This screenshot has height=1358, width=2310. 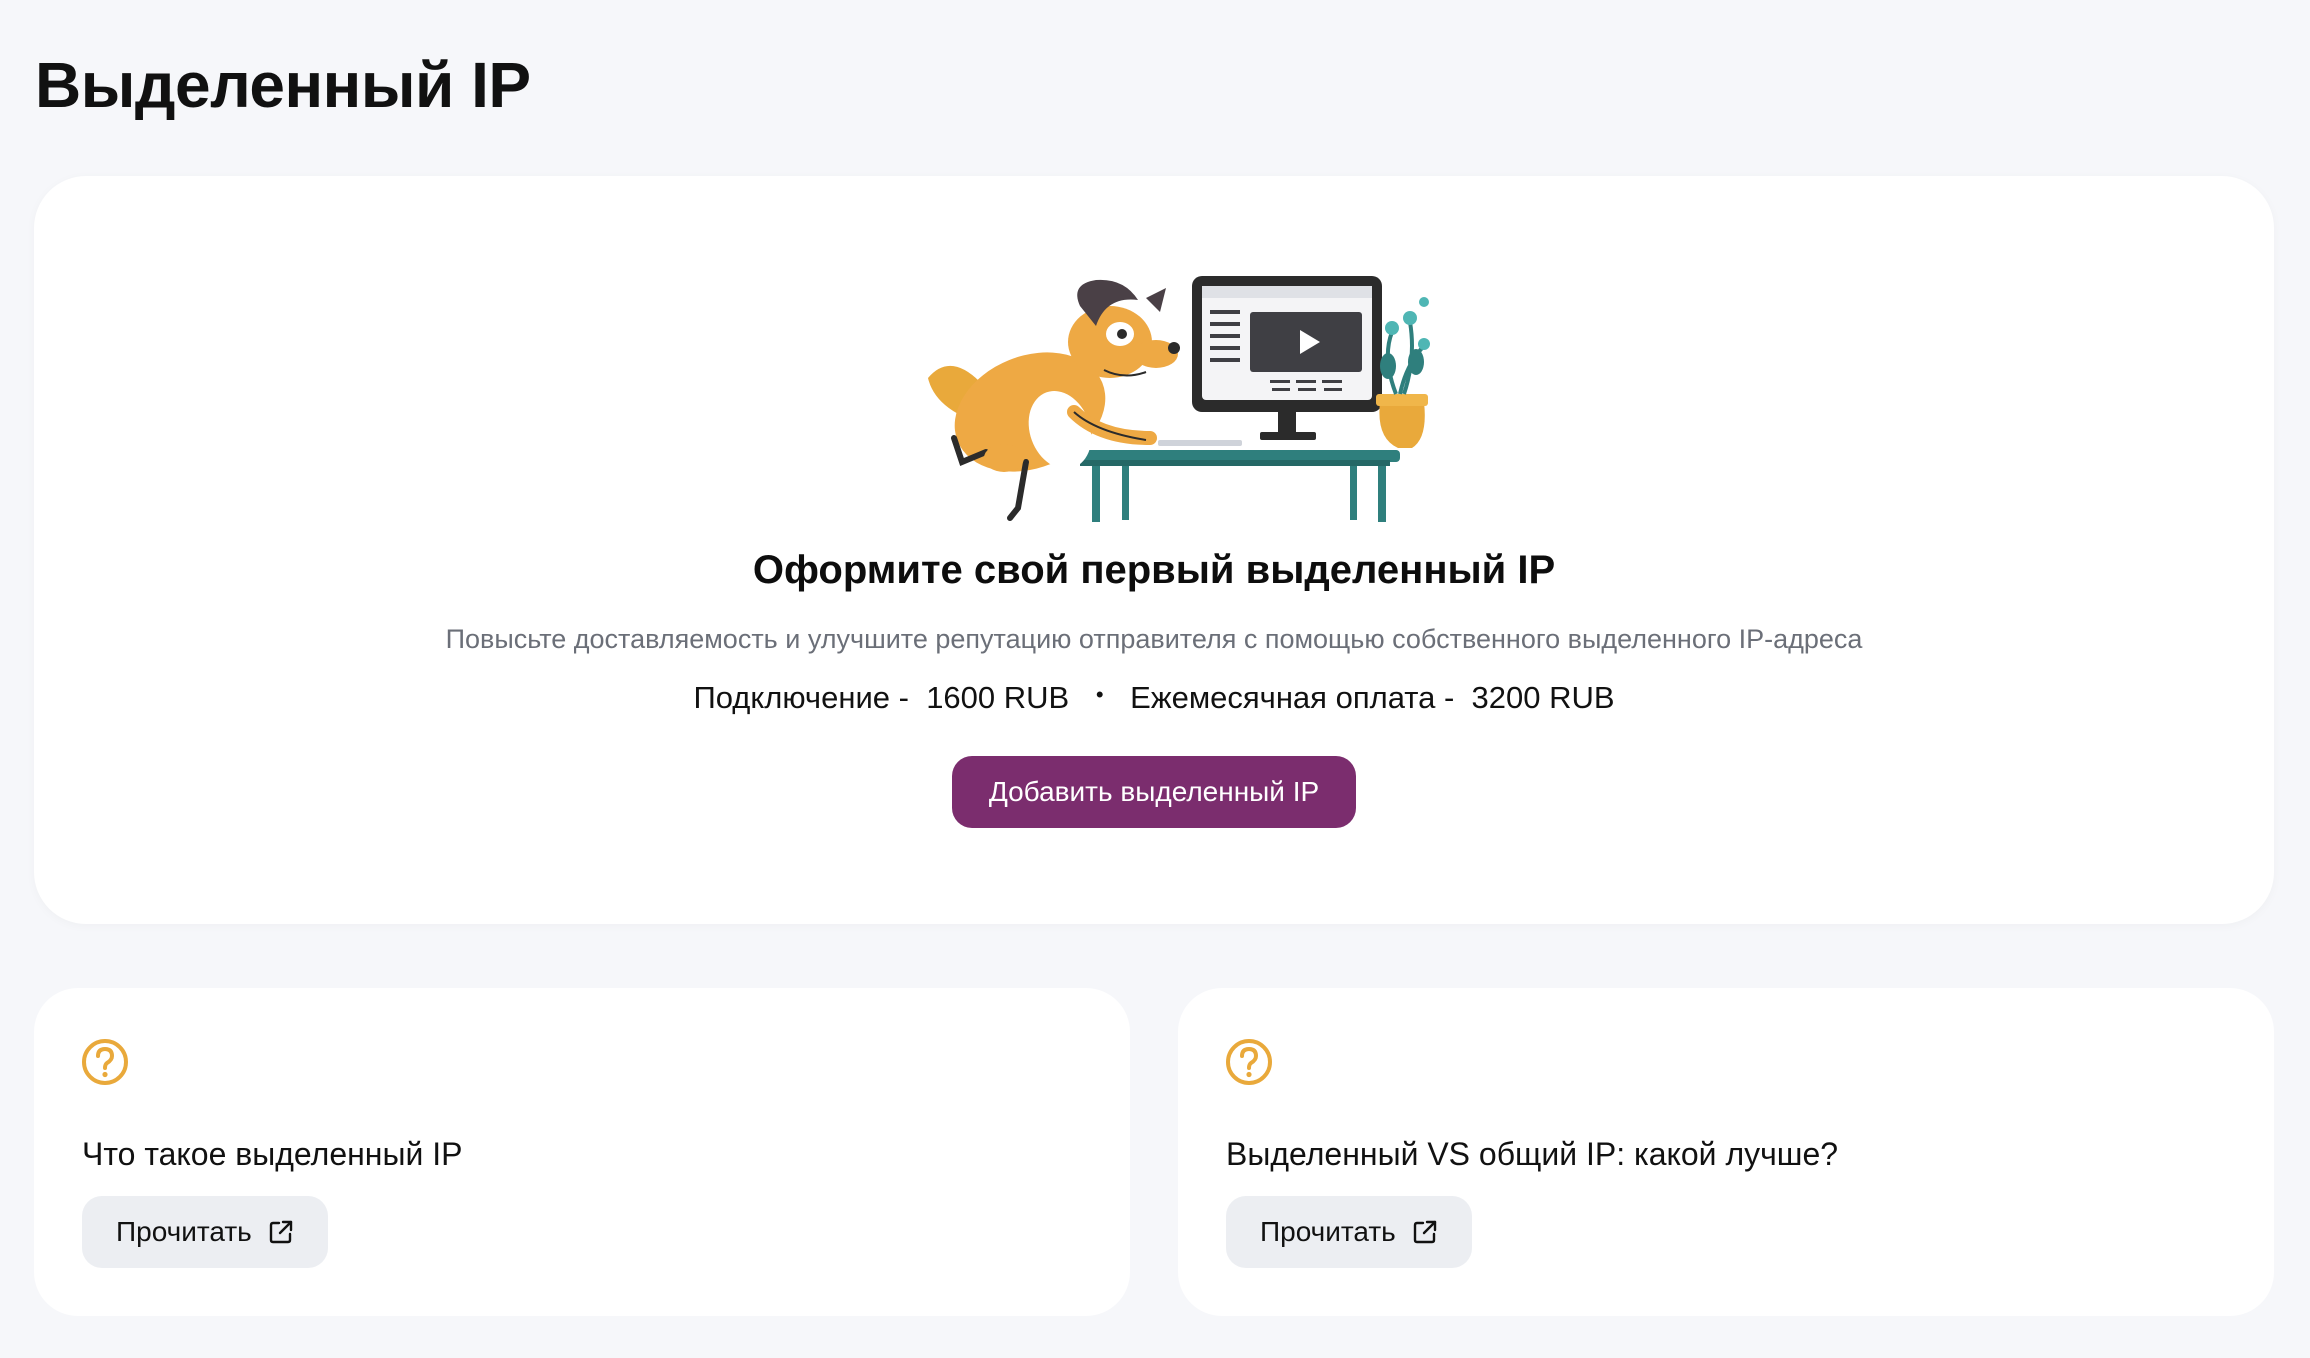 I want to click on monthly-label: Ежемесячная оплата -, so click(x=1292, y=697).